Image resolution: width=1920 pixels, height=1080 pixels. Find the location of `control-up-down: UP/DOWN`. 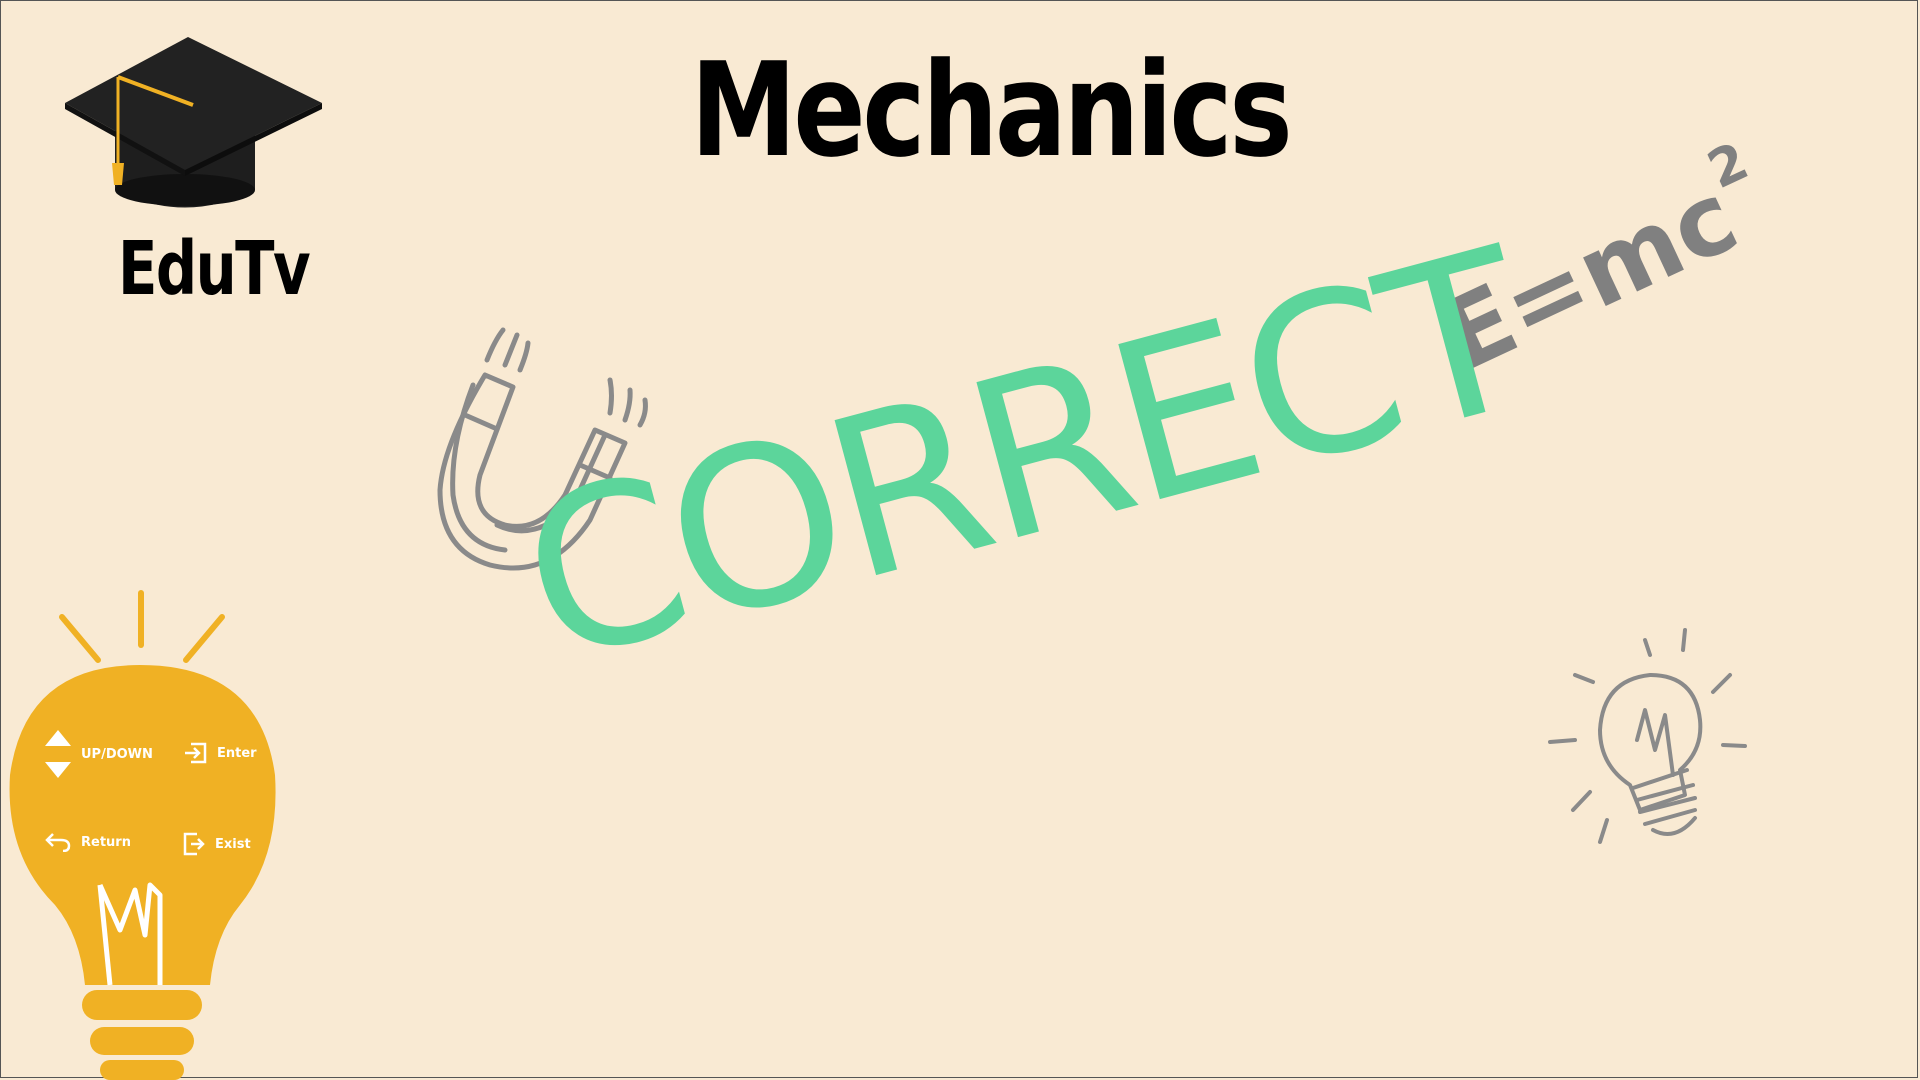

control-up-down: UP/DOWN is located at coordinates (99, 754).